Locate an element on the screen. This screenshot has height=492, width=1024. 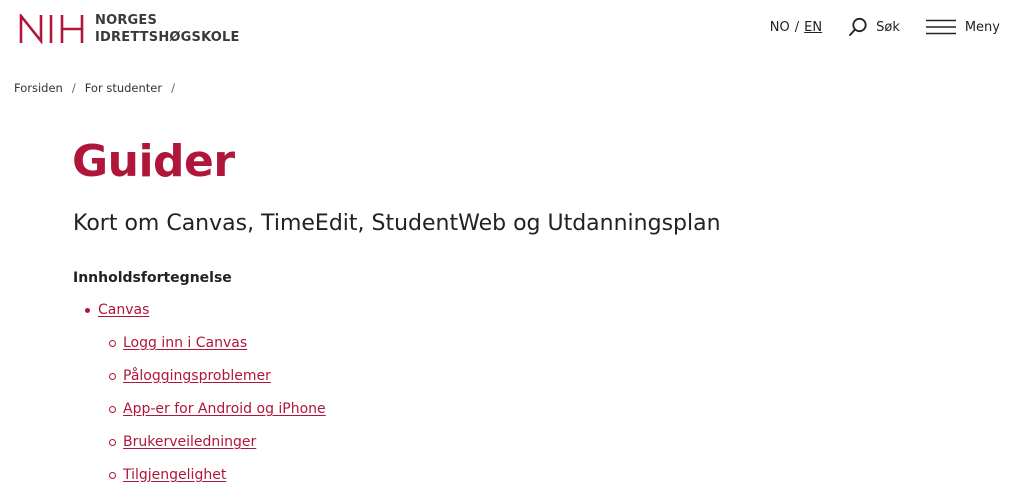
toc-subitem: Logg inn i Canvas is located at coordinates (217, 343).